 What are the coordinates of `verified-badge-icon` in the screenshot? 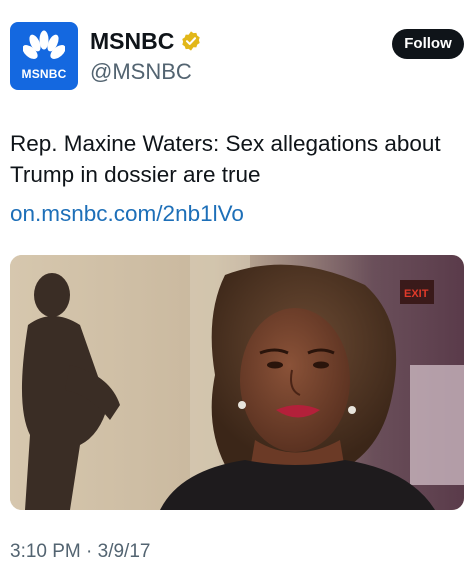 It's located at (191, 41).